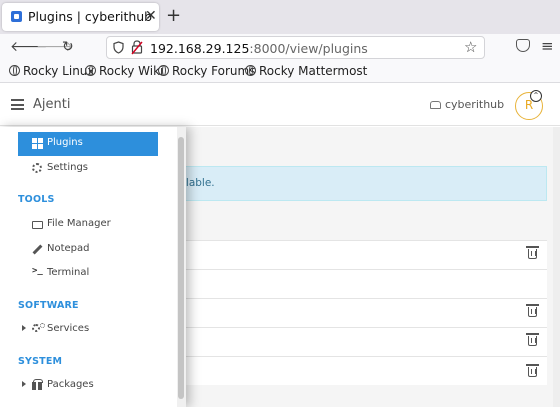 This screenshot has width=560, height=407. Describe the element at coordinates (88, 144) in the screenshot. I see `sidebar-item-plugins: Plugins` at that location.